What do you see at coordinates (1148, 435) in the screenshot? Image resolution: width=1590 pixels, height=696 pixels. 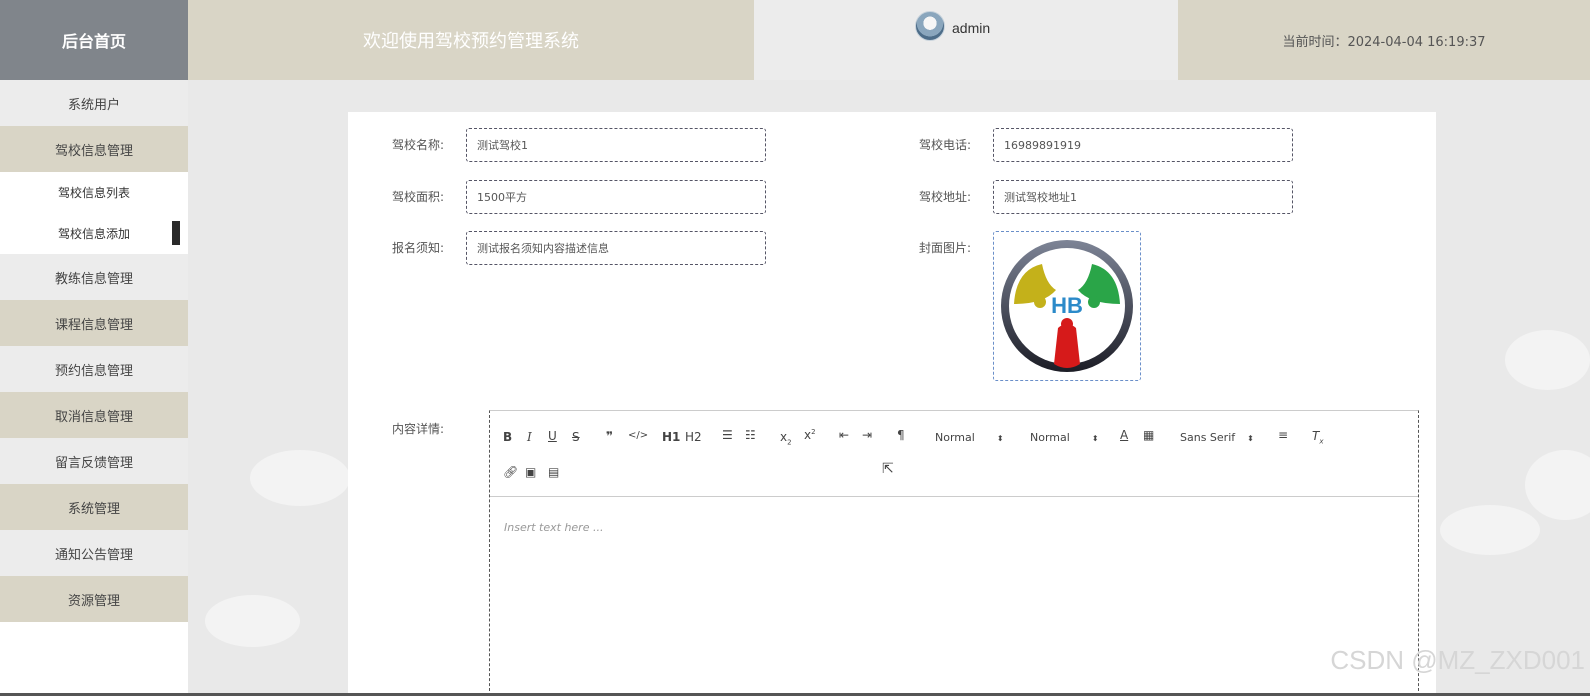 I see `background-color-icon: ▦` at bounding box center [1148, 435].